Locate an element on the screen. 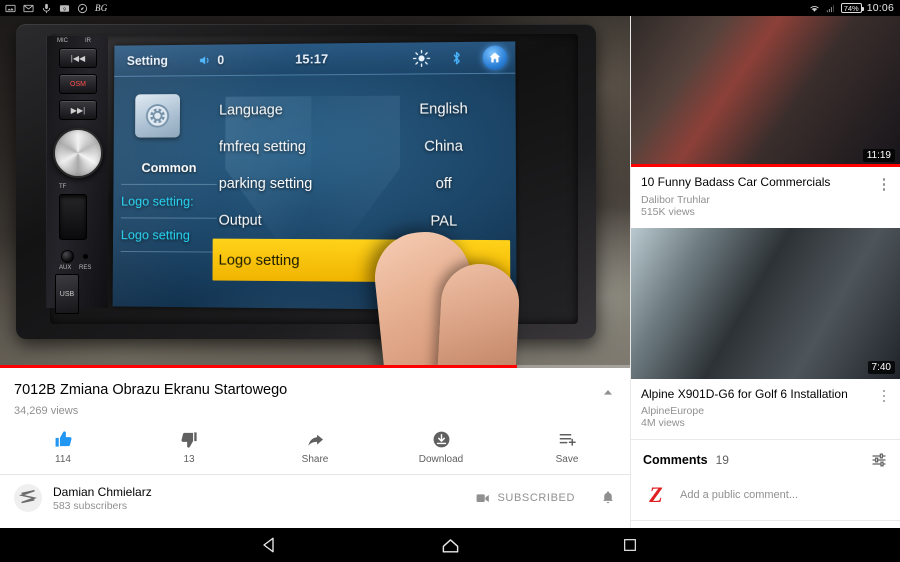 Image resolution: width=900 pixels, height=562 pixels. lcd-sidebar-menu: Common Logo setting: Logo setting is located at coordinates (168, 202).